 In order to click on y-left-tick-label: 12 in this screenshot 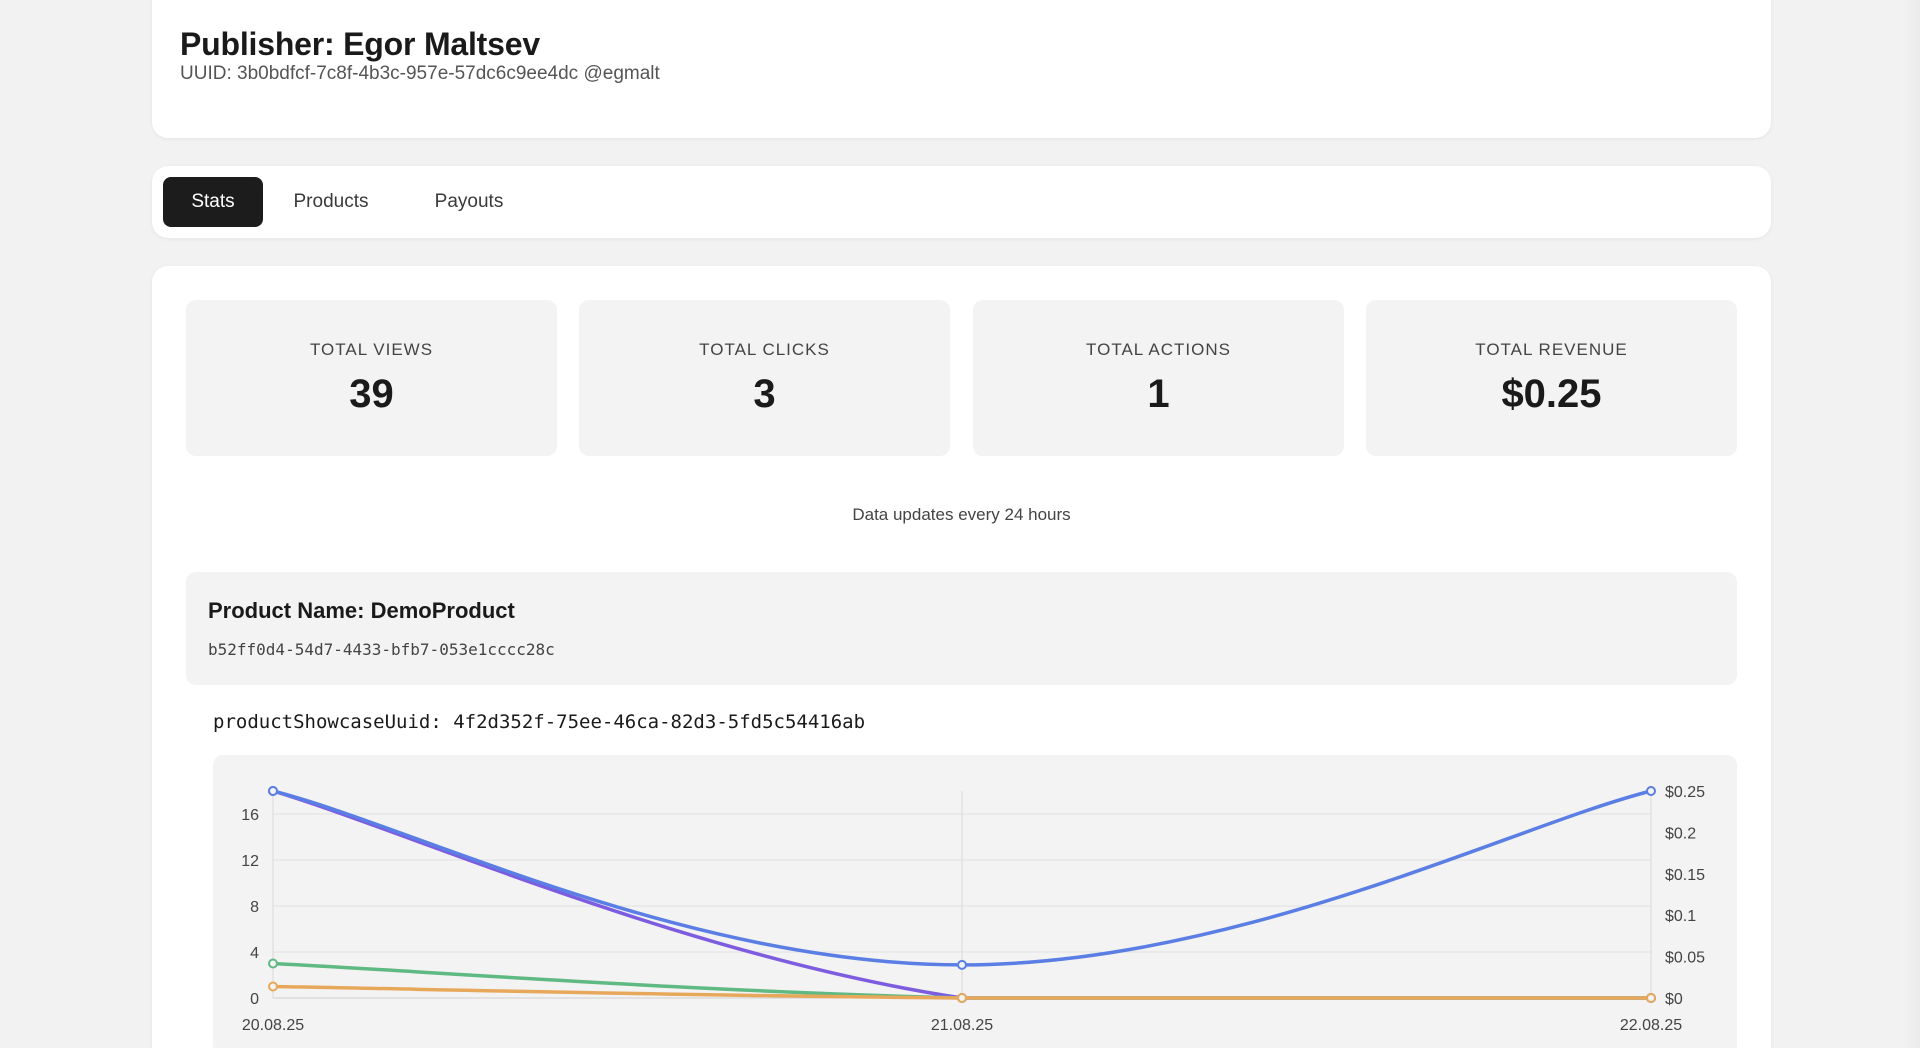, I will do `click(250, 861)`.